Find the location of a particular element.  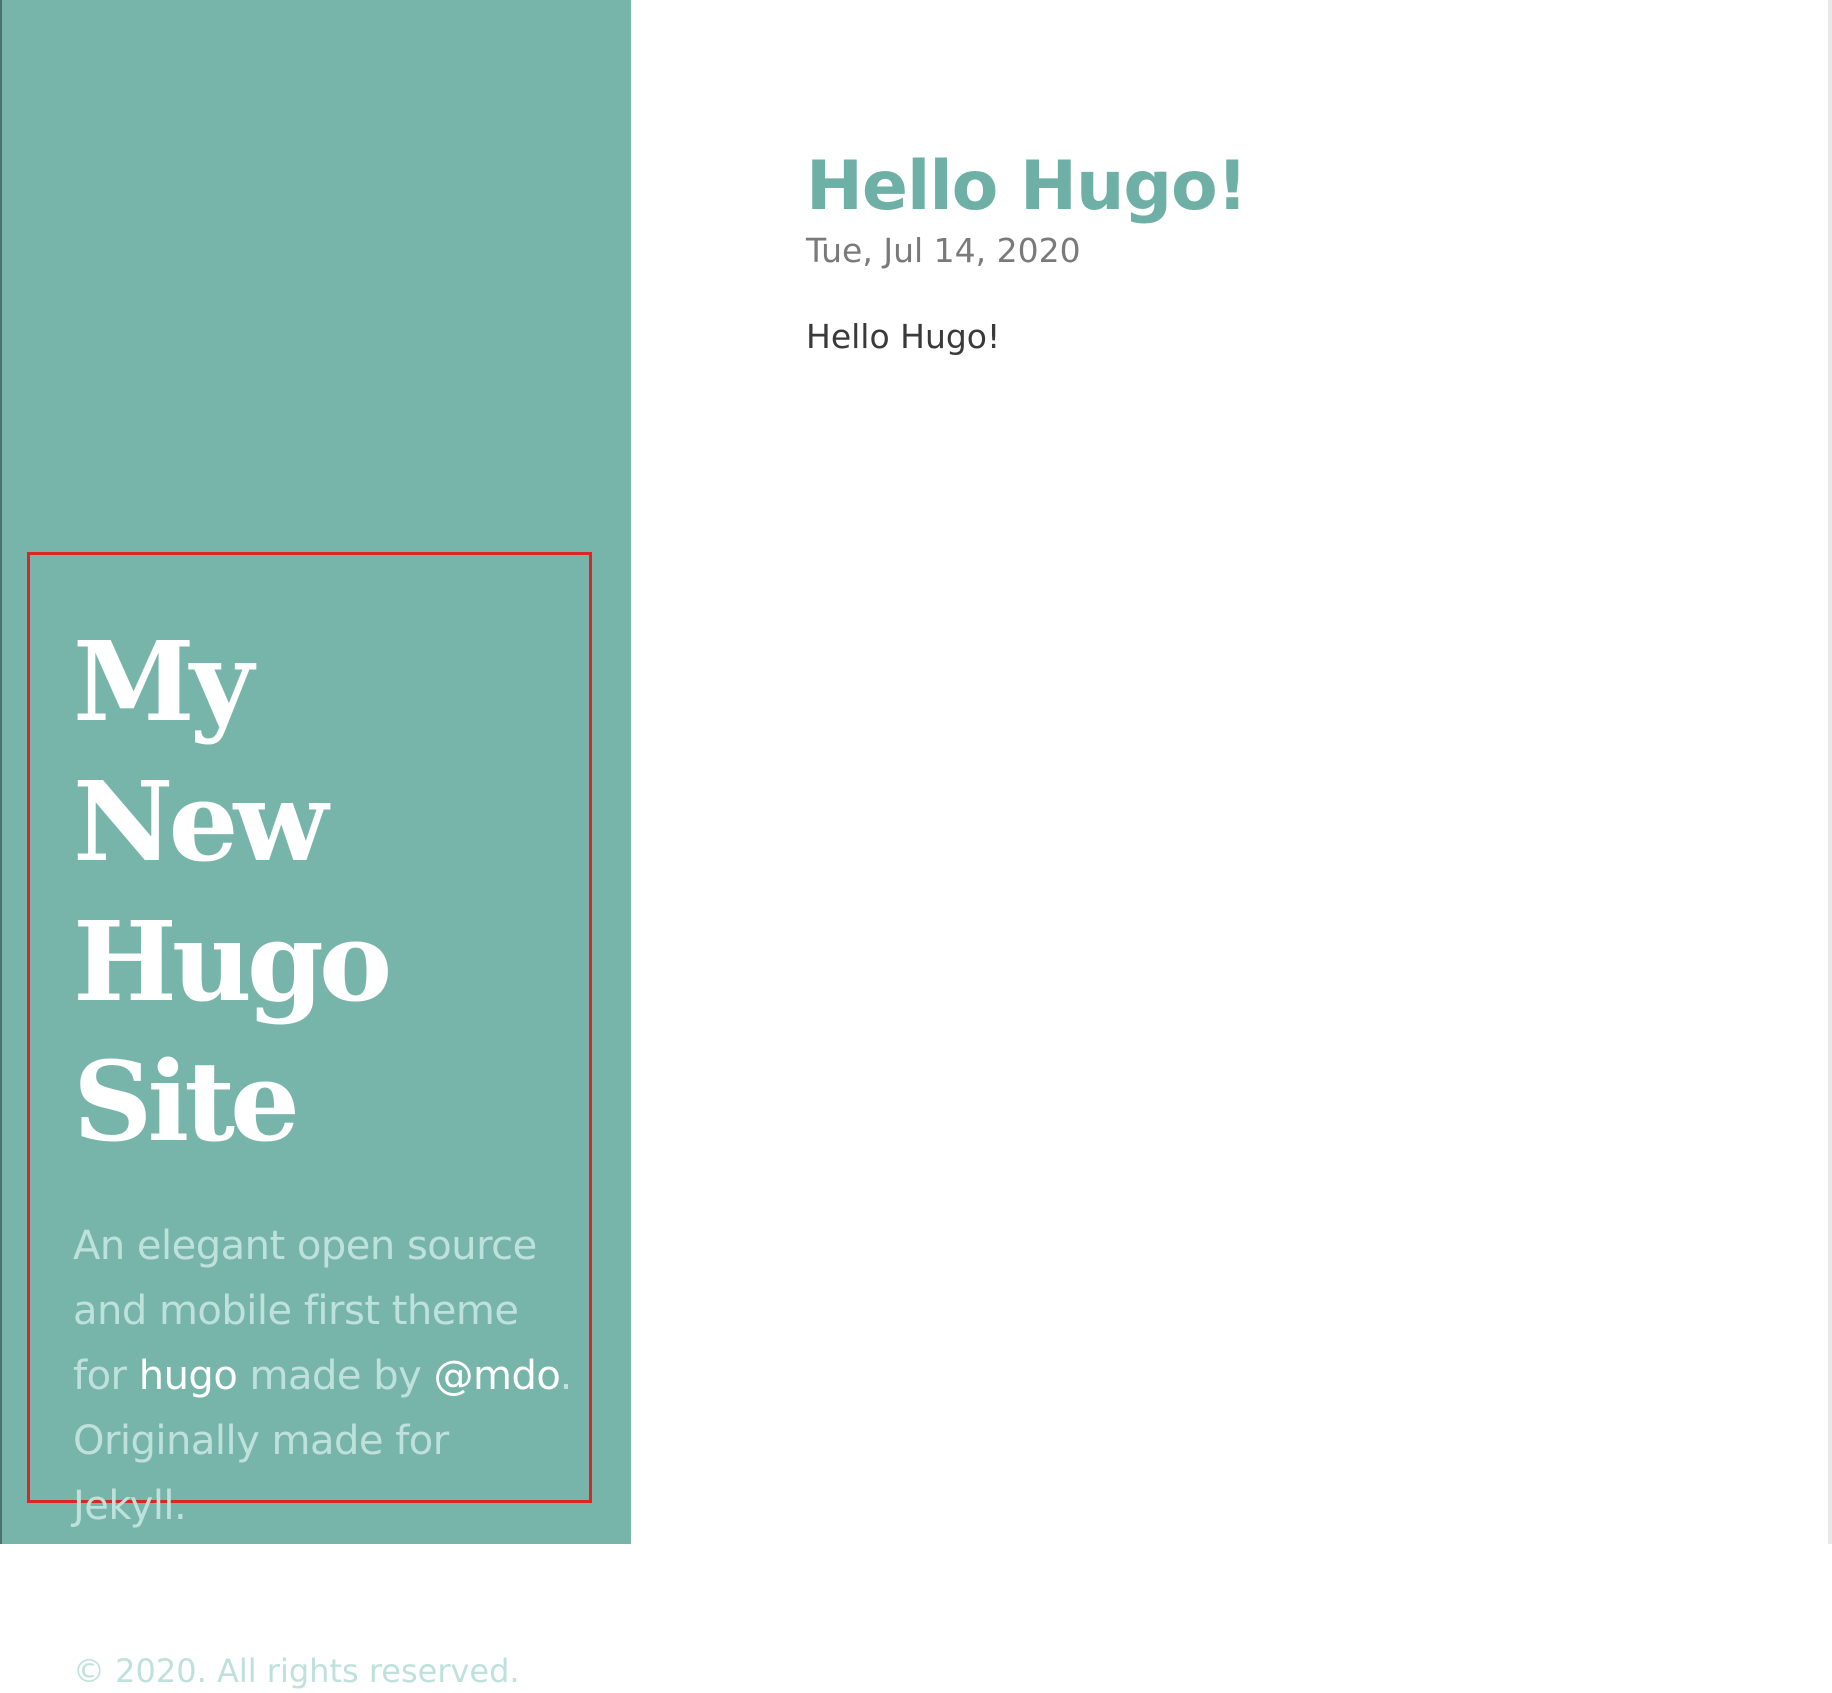

post-title: Hello Hugo! is located at coordinates (1256, 187).